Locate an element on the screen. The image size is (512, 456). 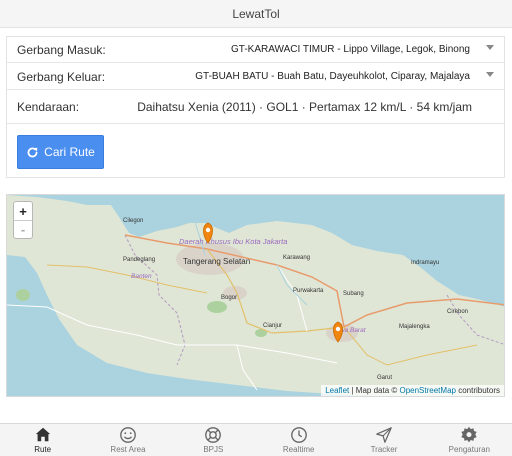
map-label-tangerang: Tangerang Selatan is located at coordinates (216, 261).